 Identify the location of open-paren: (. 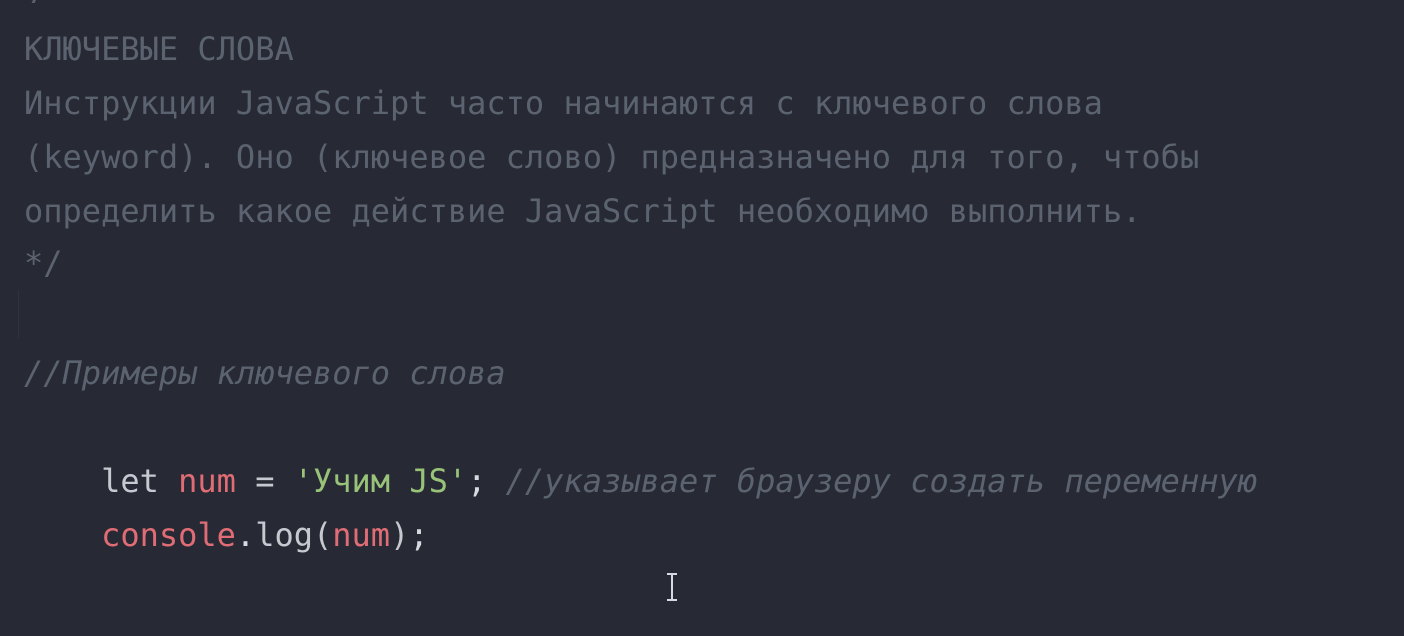
(322, 535).